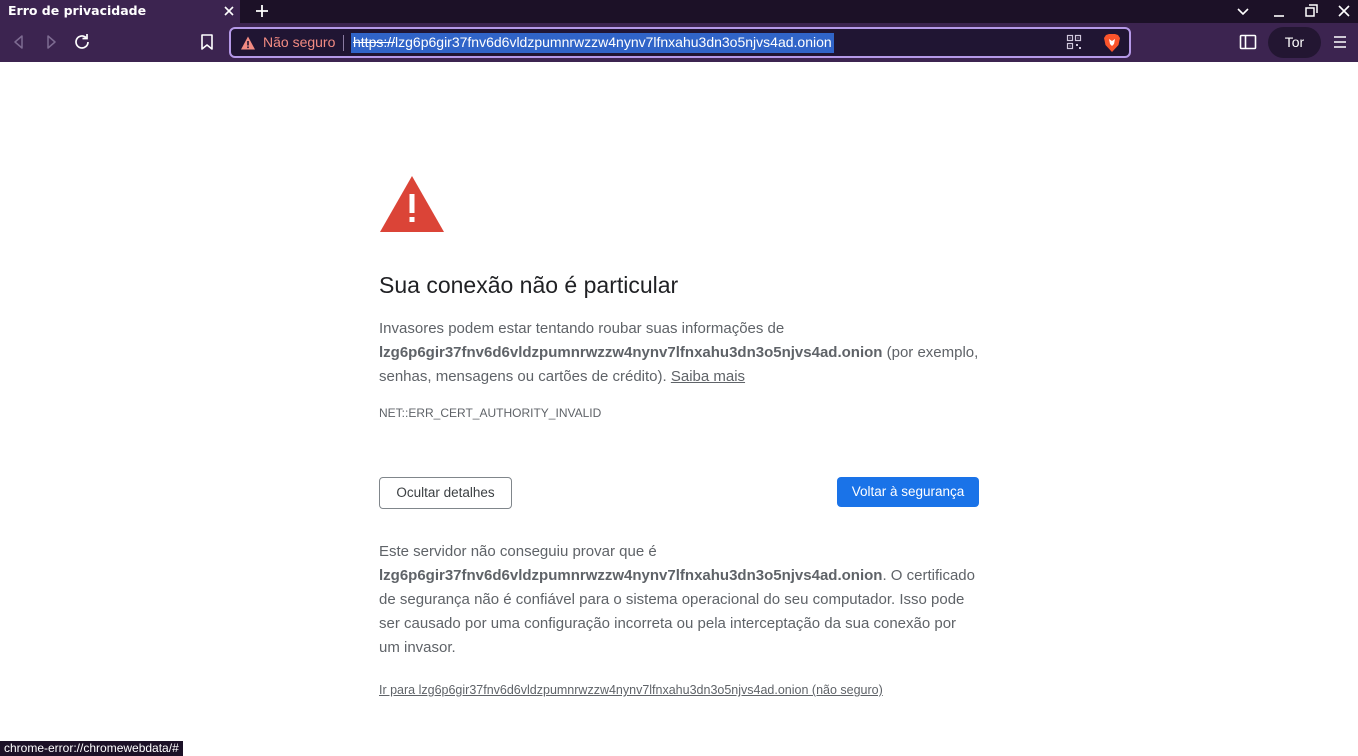 The height and width of the screenshot is (756, 1358). Describe the element at coordinates (490, 413) in the screenshot. I see `error-code: NET::ERR_CERT_AUTHORITY_INVALID` at that location.